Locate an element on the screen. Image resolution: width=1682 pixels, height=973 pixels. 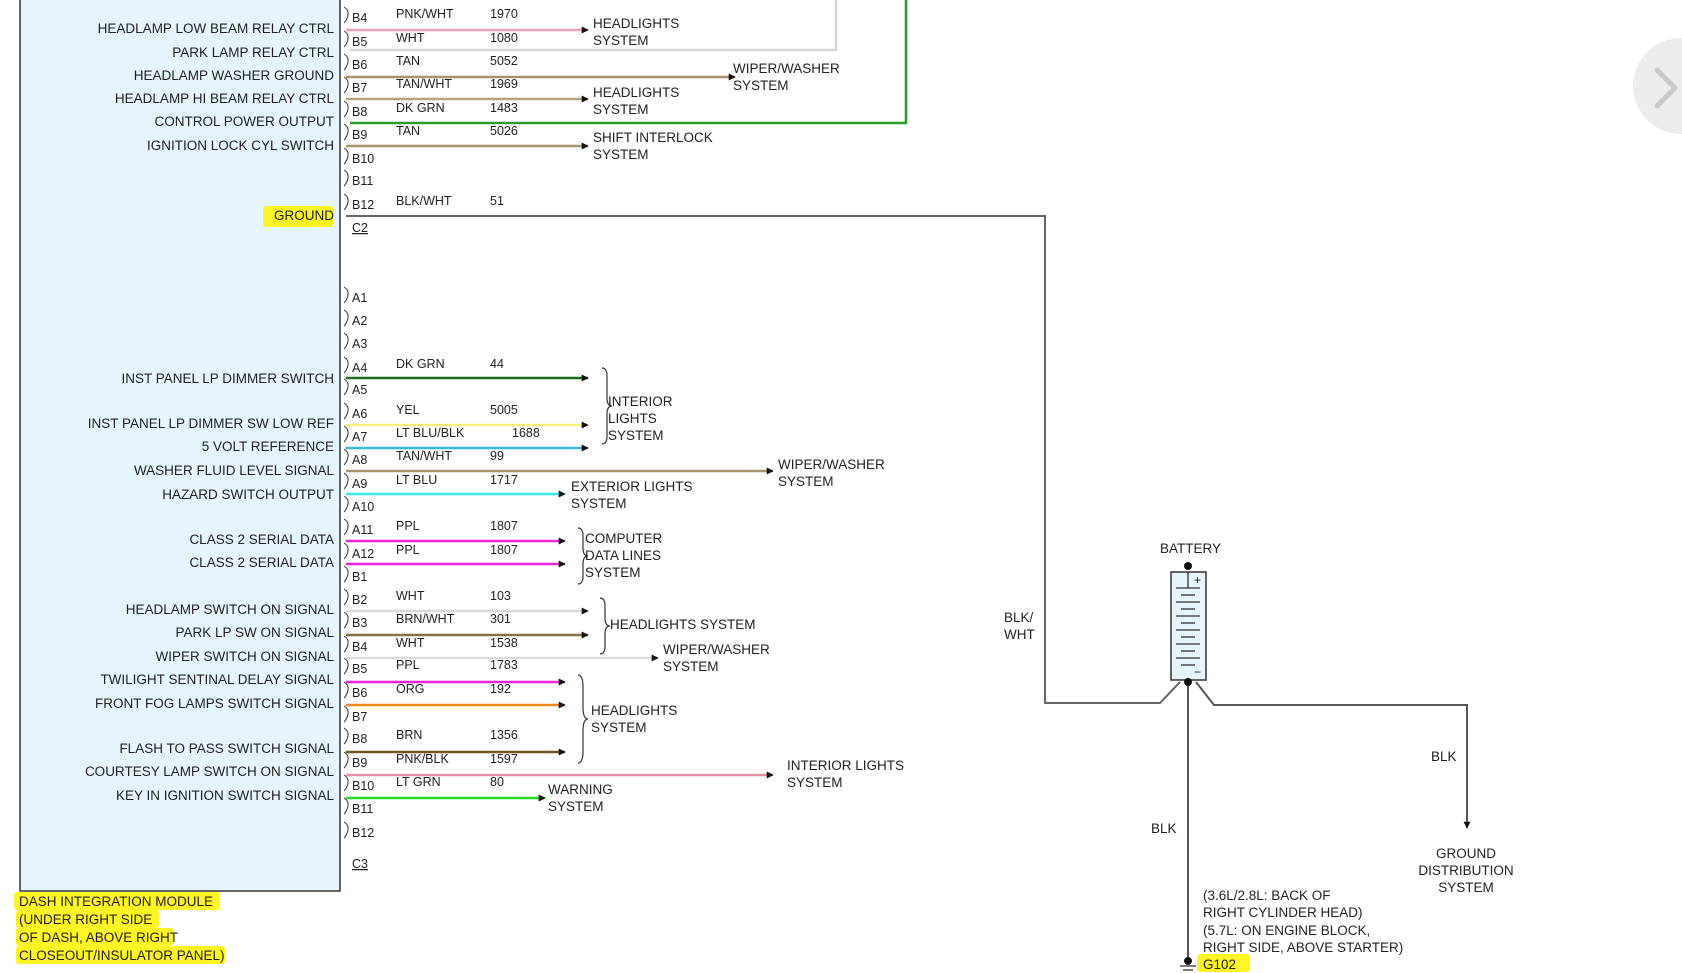
battery-minus-sign: − is located at coordinates (1197, 672).